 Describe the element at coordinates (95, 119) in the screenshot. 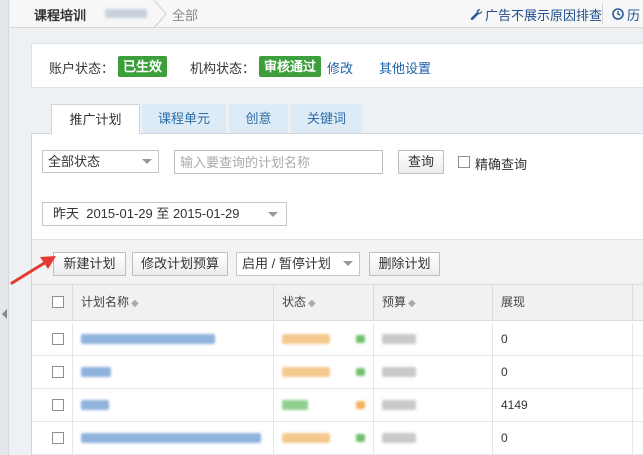

I see `tab-plans: 推广计划` at that location.